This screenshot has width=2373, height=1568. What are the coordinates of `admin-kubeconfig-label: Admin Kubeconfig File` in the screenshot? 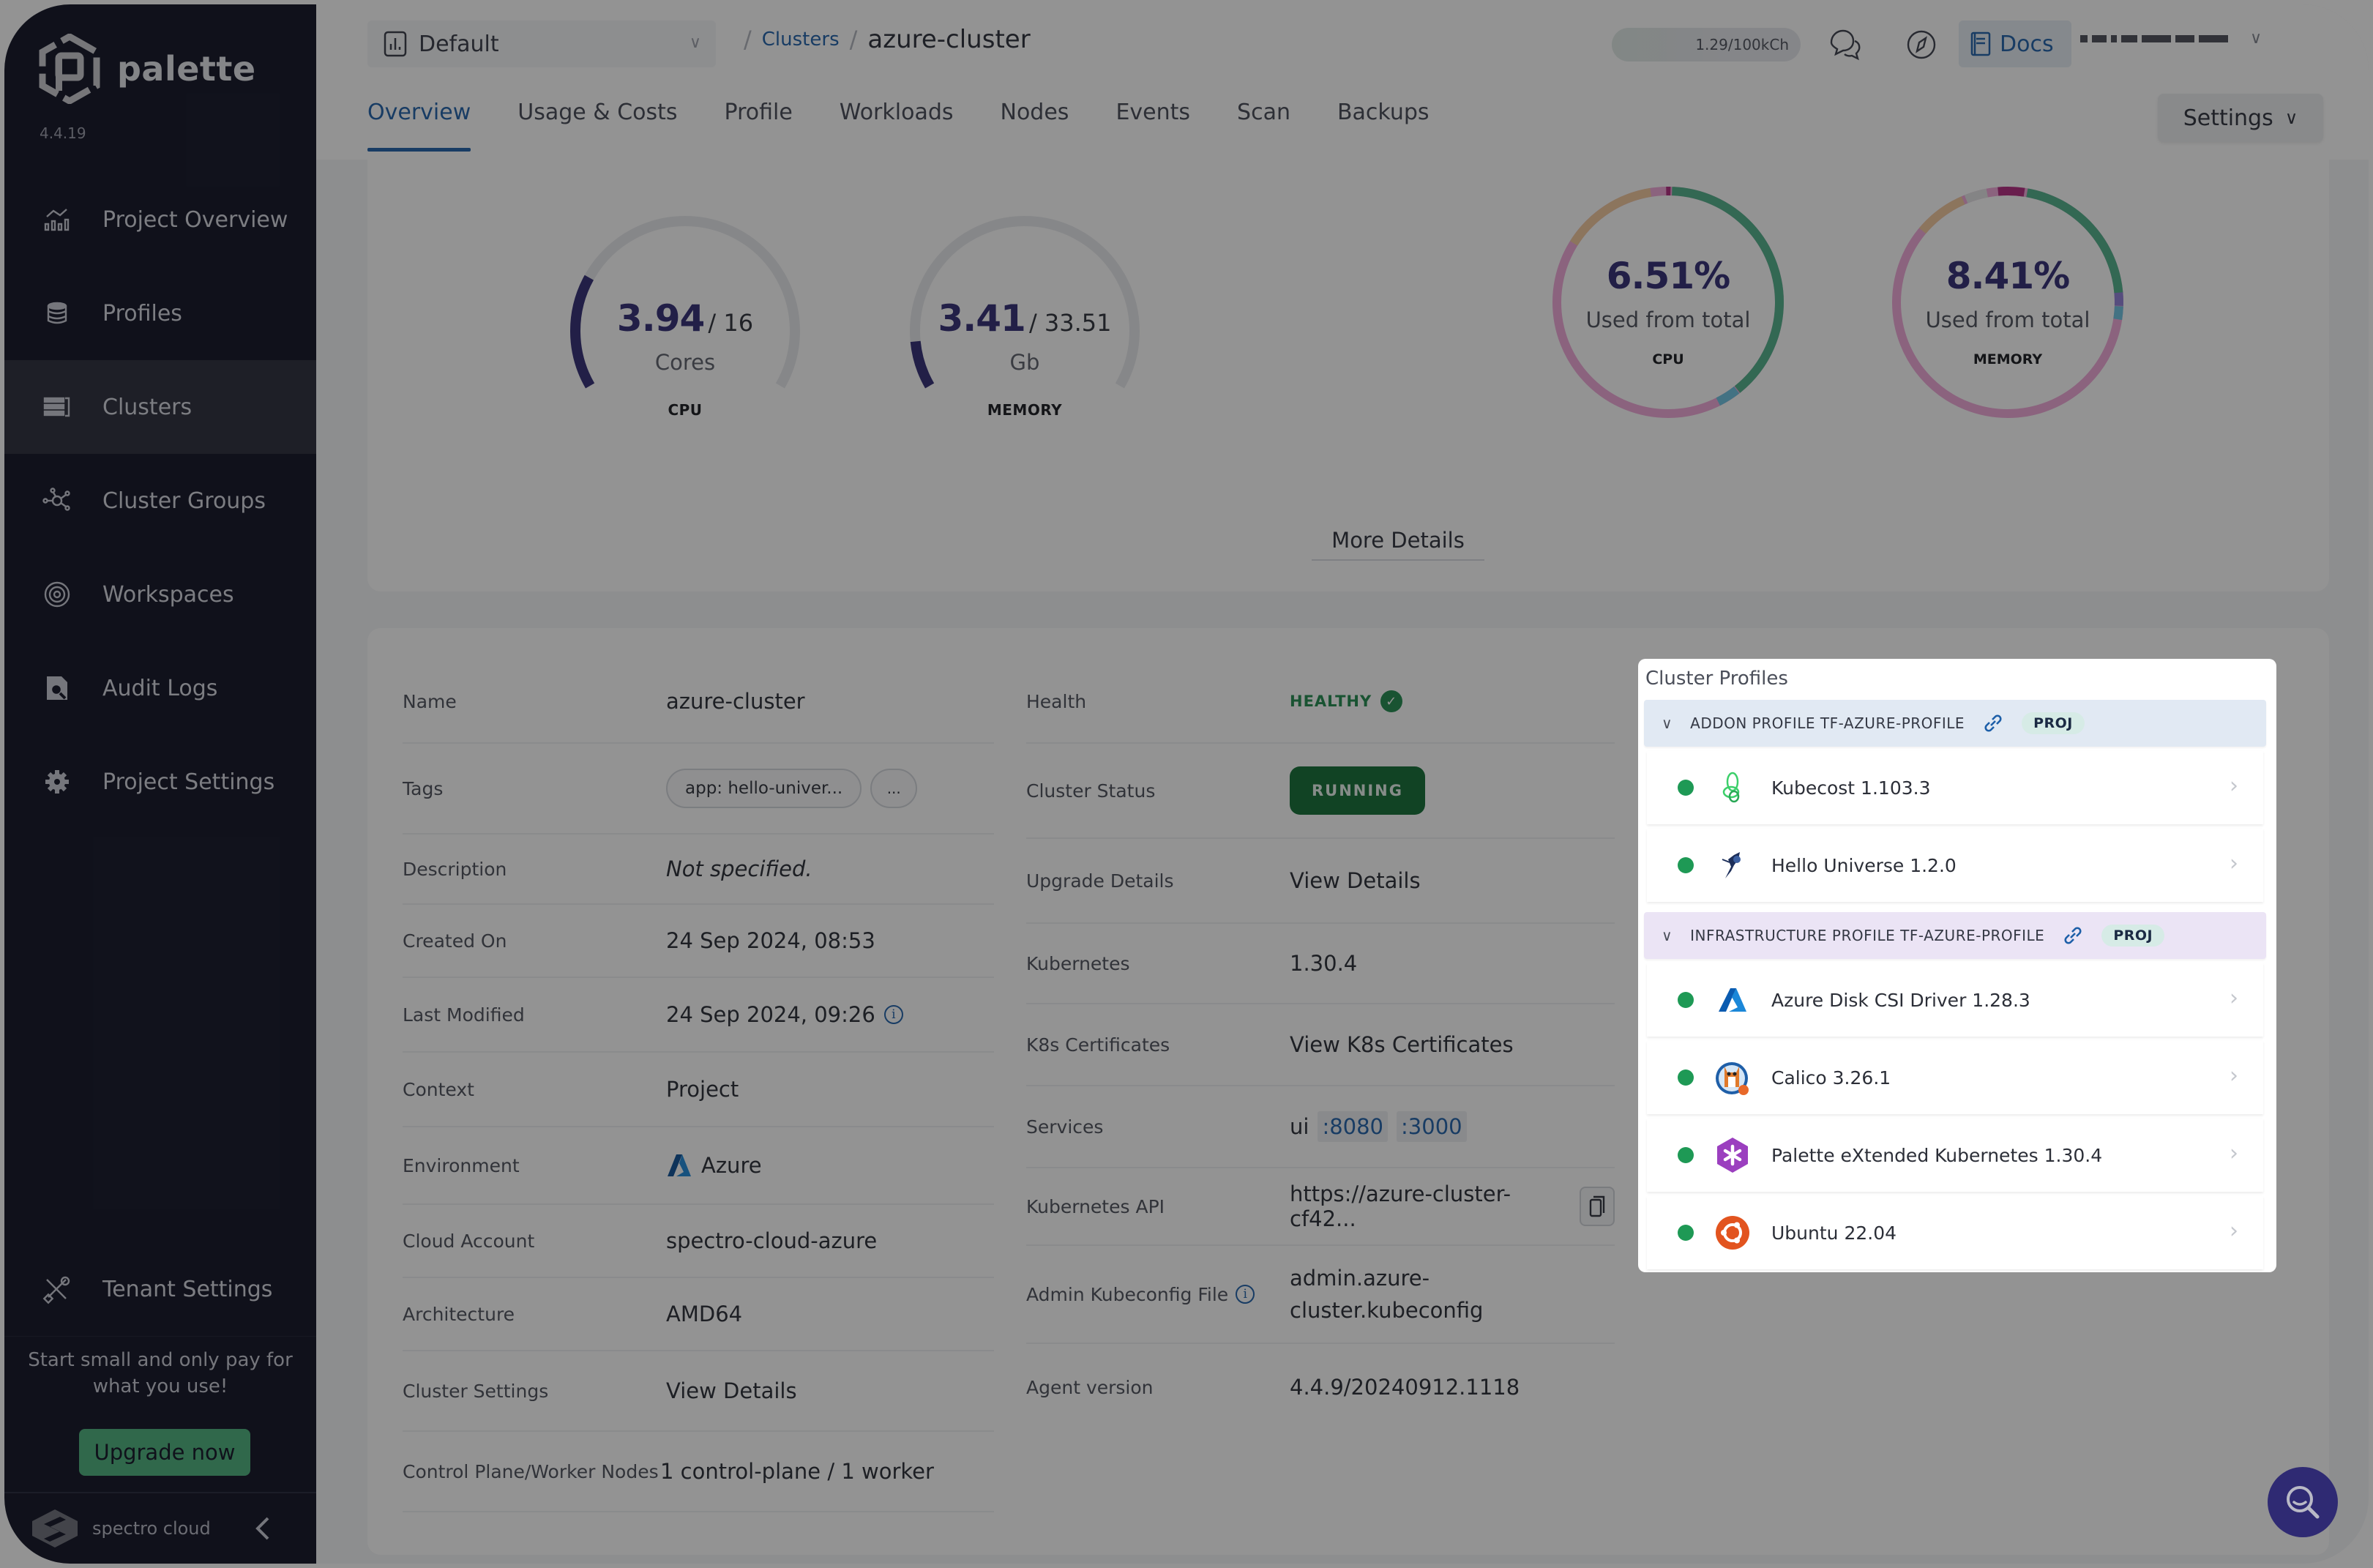 It's located at (1128, 1294).